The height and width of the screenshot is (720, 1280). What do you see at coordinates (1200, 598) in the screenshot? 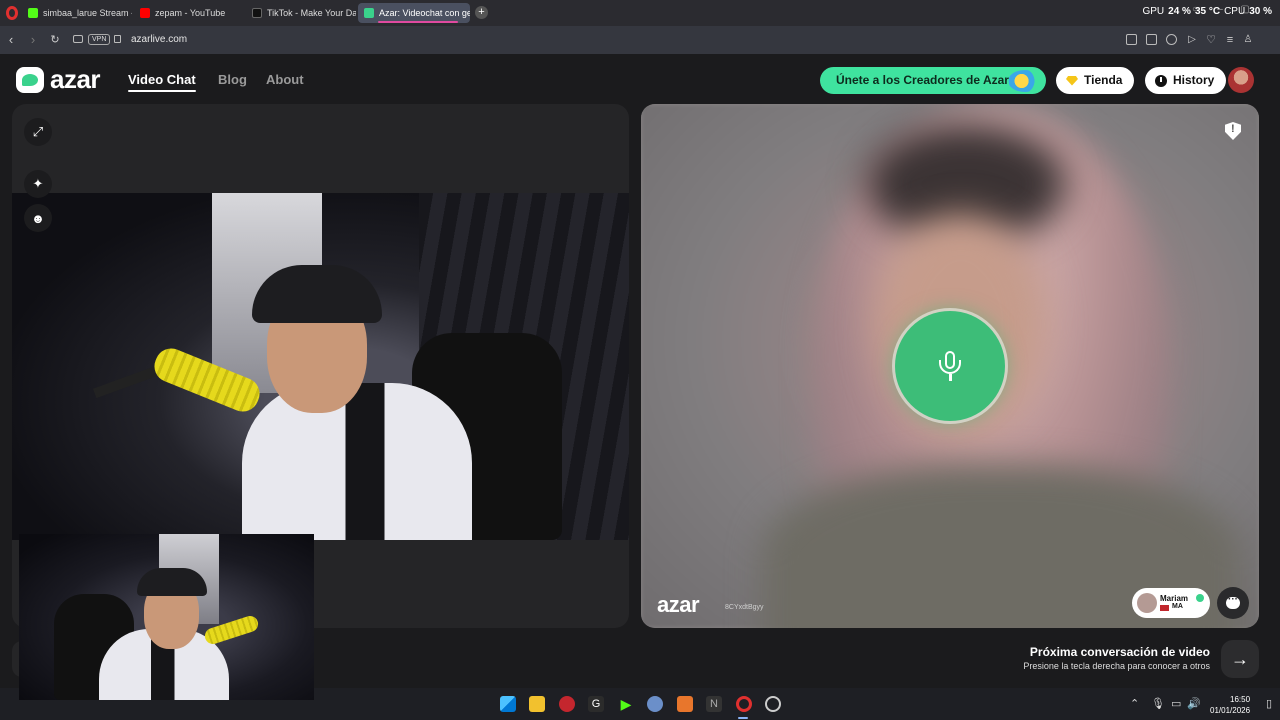
I see `verified-badge-icon` at bounding box center [1200, 598].